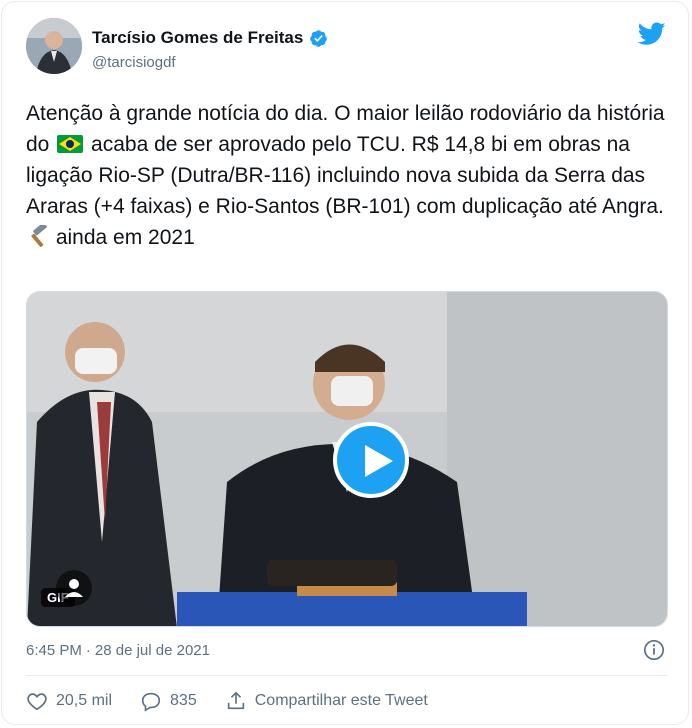 This screenshot has width=692, height=728. I want to click on tweet-time: 6:45 PM, so click(54, 650).